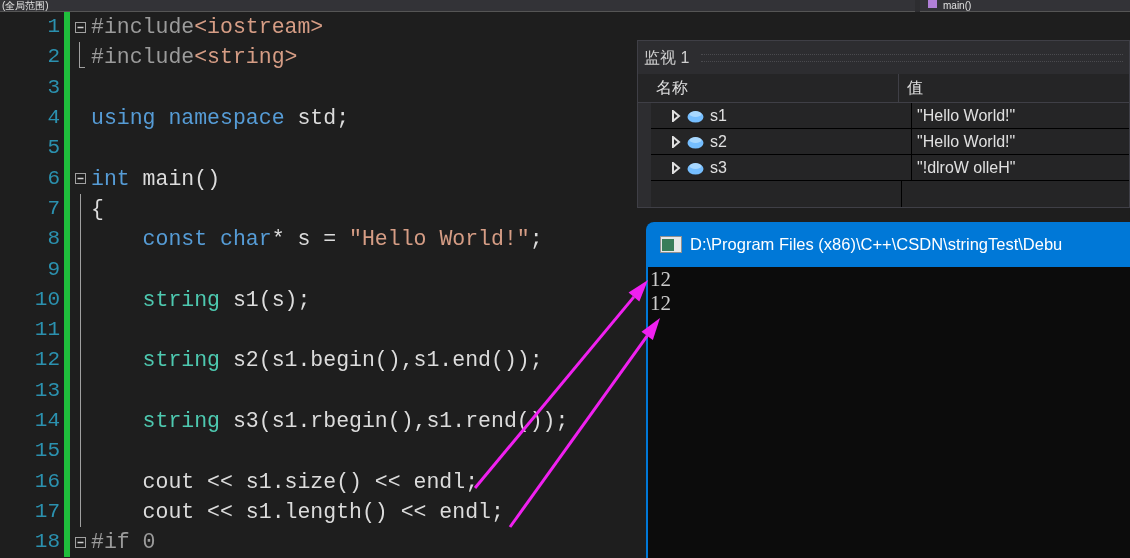 This screenshot has width=1130, height=558. What do you see at coordinates (718, 141) in the screenshot?
I see `variable-name: s2` at bounding box center [718, 141].